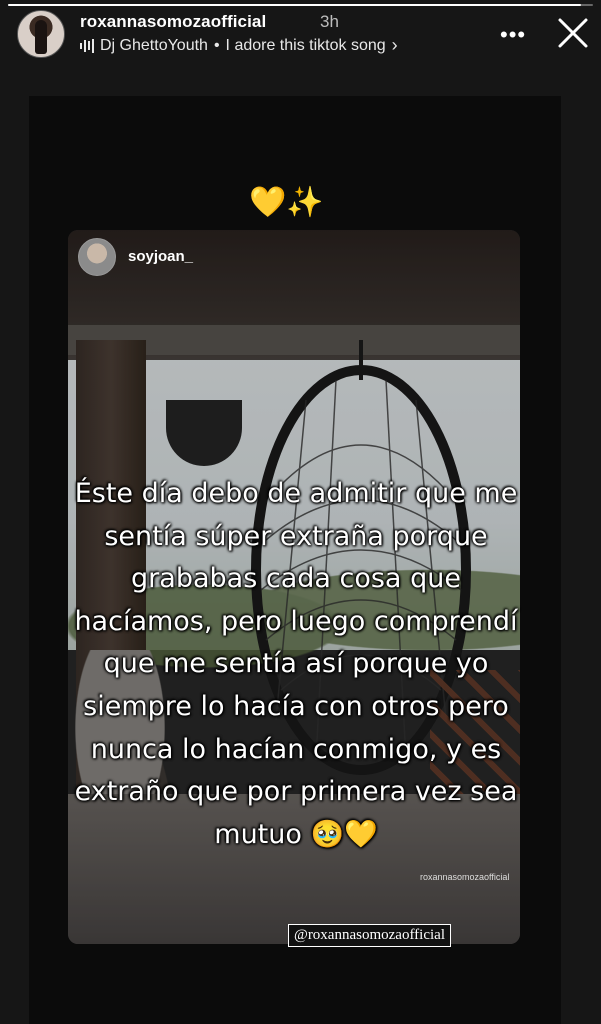 The width and height of the screenshot is (601, 1024). What do you see at coordinates (513, 35) in the screenshot?
I see `more-icon: •••` at bounding box center [513, 35].